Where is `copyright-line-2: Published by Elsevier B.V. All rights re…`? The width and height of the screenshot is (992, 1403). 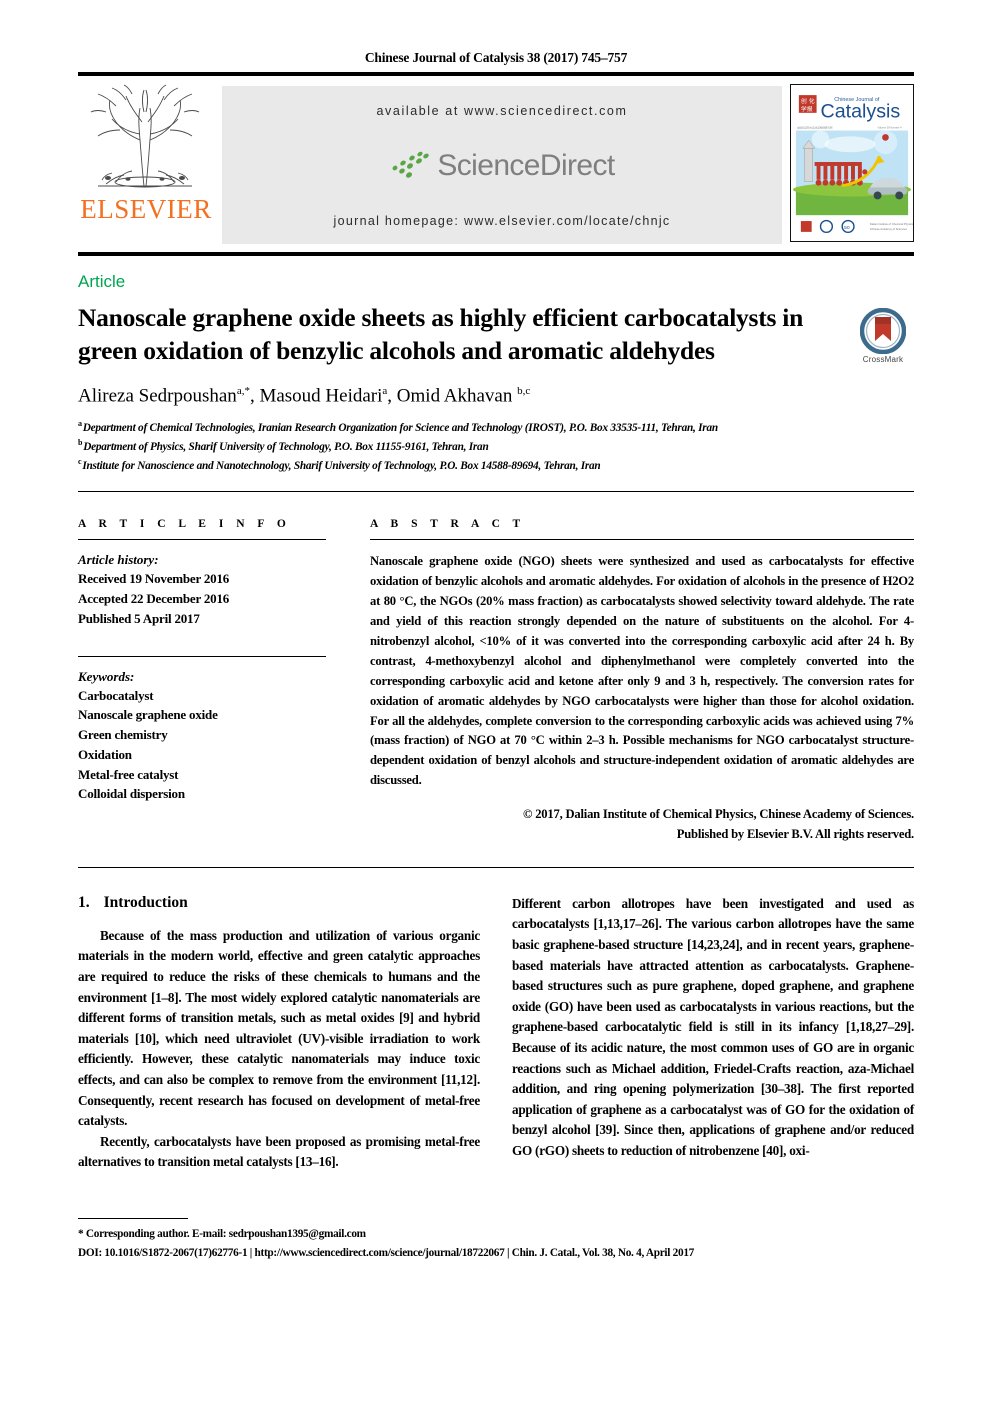 copyright-line-2: Published by Elsevier B.V. All rights re… is located at coordinates (795, 833).